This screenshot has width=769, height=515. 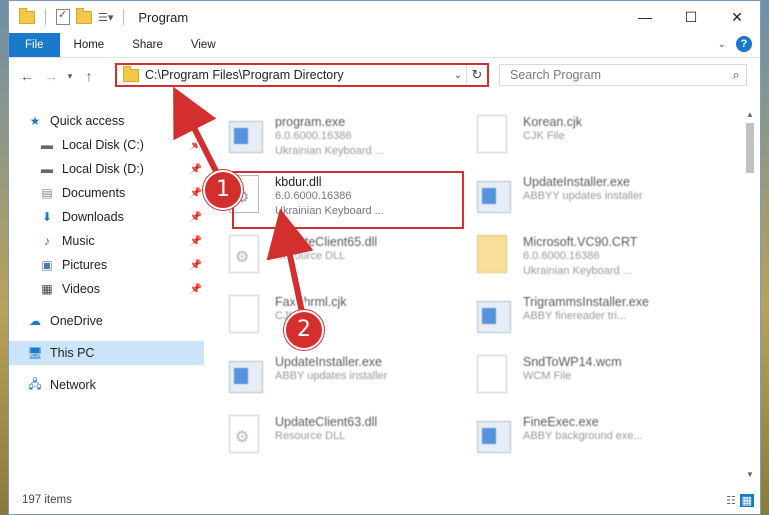 What do you see at coordinates (243, 201) in the screenshot?
I see `annotation-arrows` at bounding box center [243, 201].